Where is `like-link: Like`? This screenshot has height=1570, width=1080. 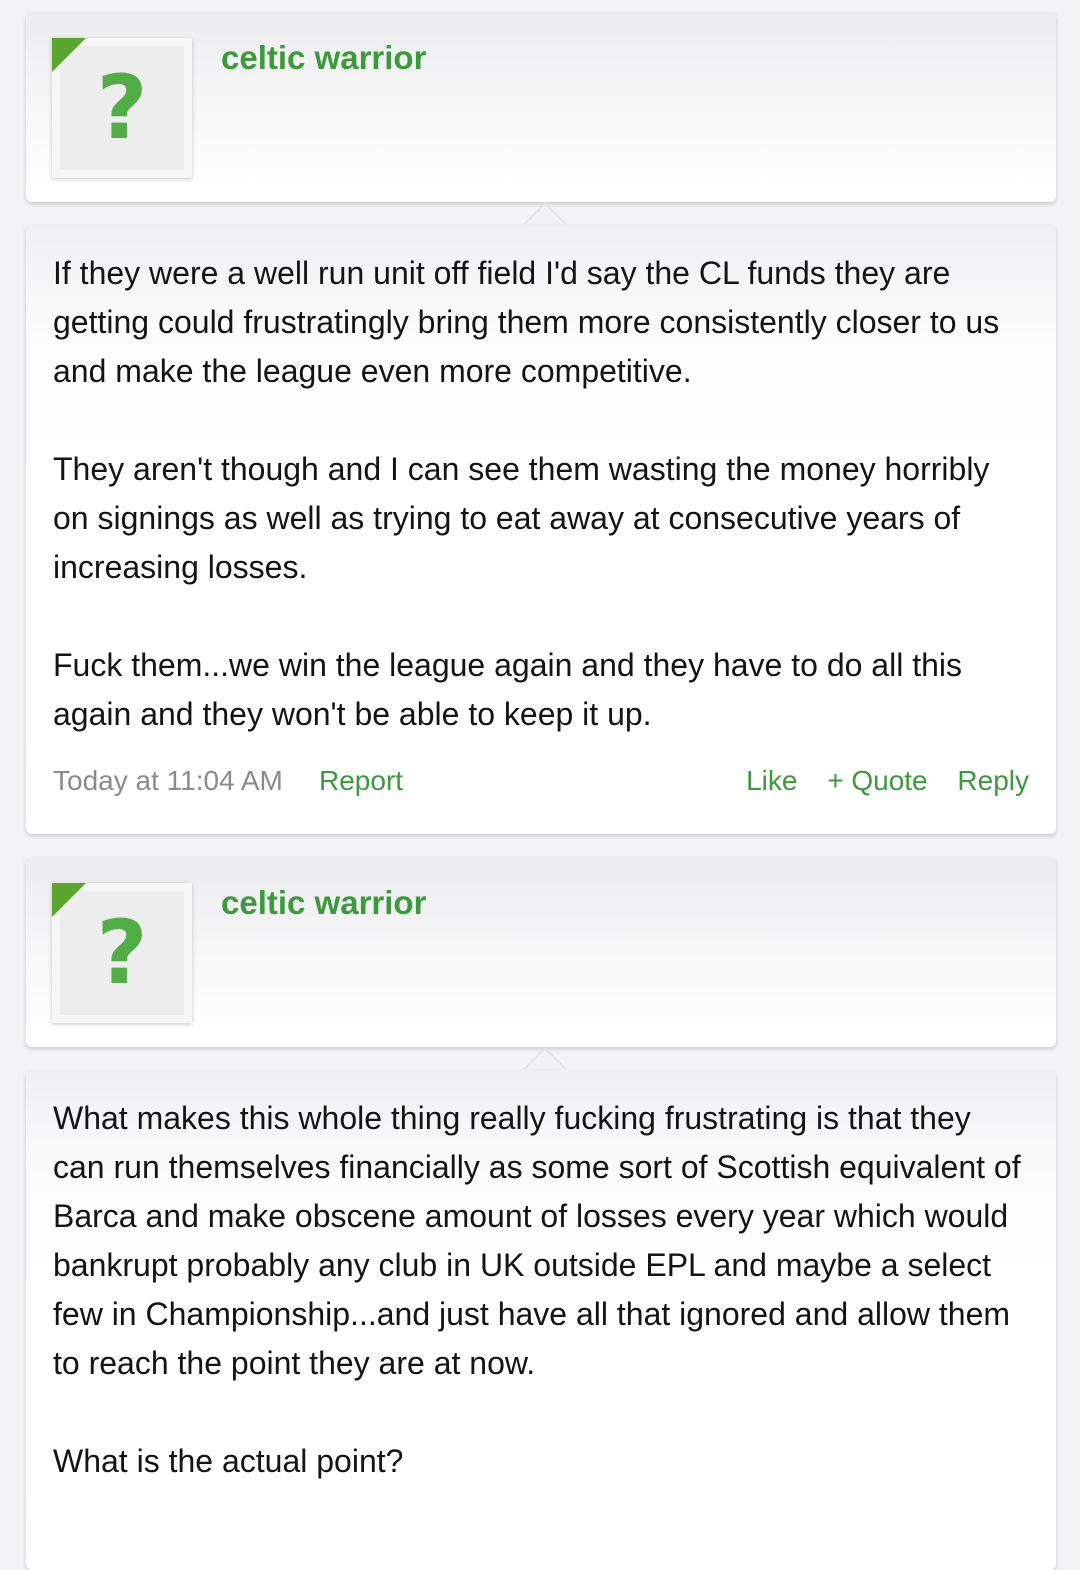
like-link: Like is located at coordinates (771, 780).